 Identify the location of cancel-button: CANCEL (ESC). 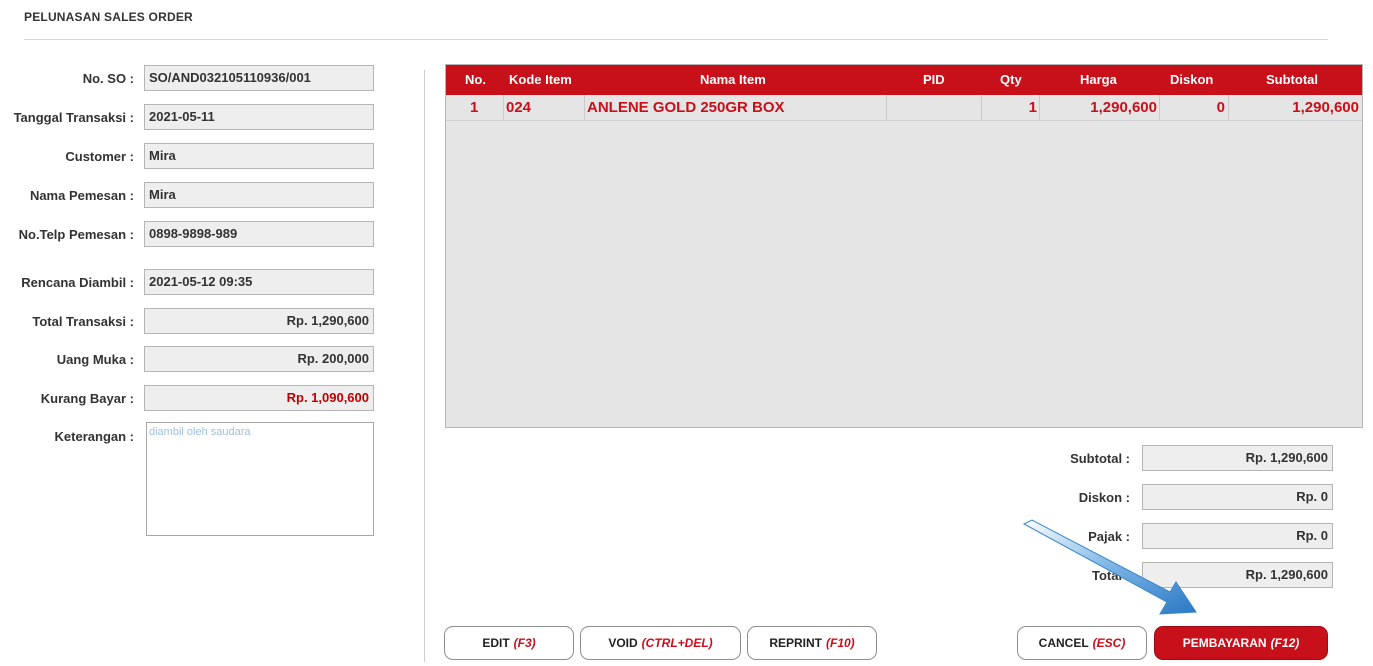
(1082, 643).